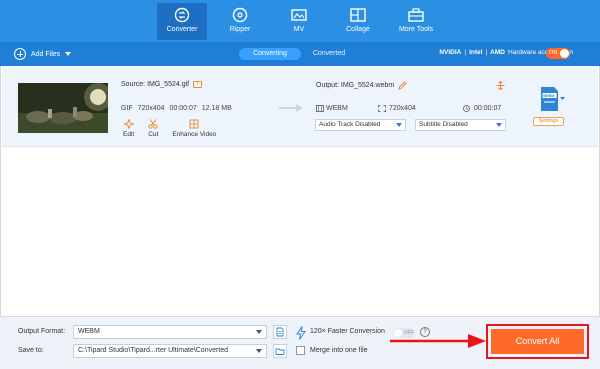  What do you see at coordinates (564, 53) in the screenshot?
I see `toggle-knob` at bounding box center [564, 53].